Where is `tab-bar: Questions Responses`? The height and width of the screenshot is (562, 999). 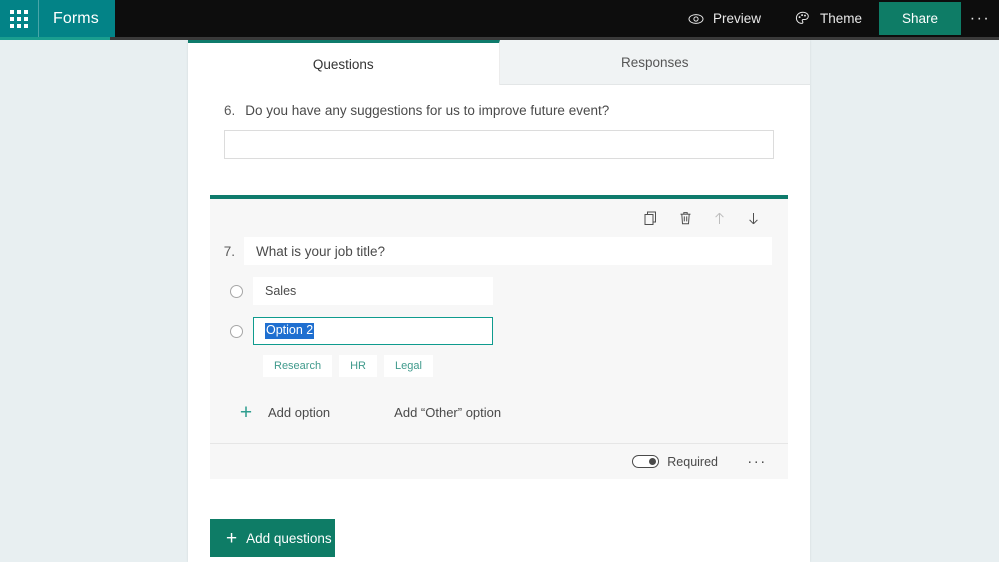
tab-bar: Questions Responses is located at coordinates (499, 62).